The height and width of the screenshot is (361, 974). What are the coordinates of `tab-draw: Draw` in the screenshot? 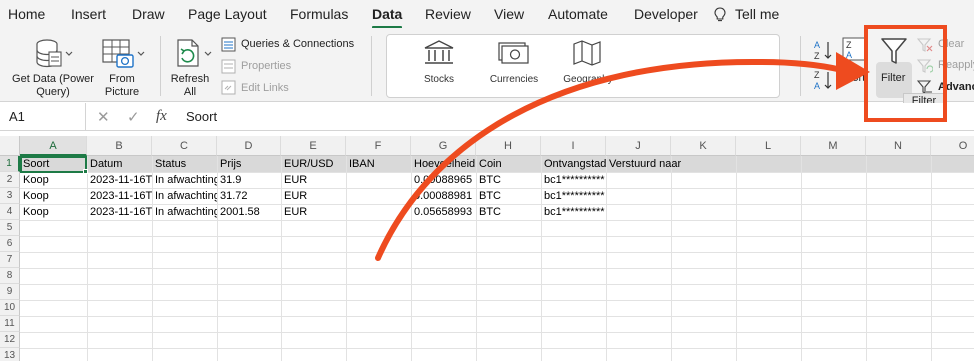 It's located at (148, 14).